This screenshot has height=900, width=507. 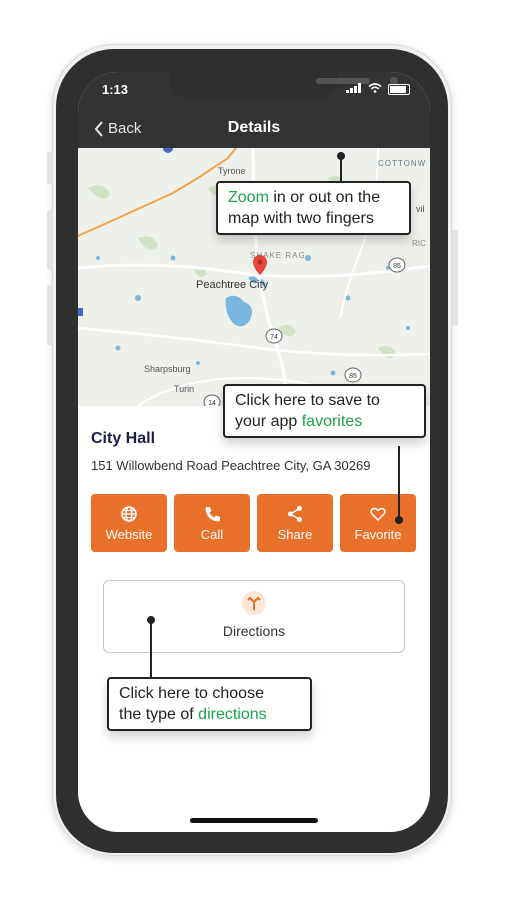 What do you see at coordinates (324, 197) in the screenshot?
I see `zoom-callout-text: in or out on the` at bounding box center [324, 197].